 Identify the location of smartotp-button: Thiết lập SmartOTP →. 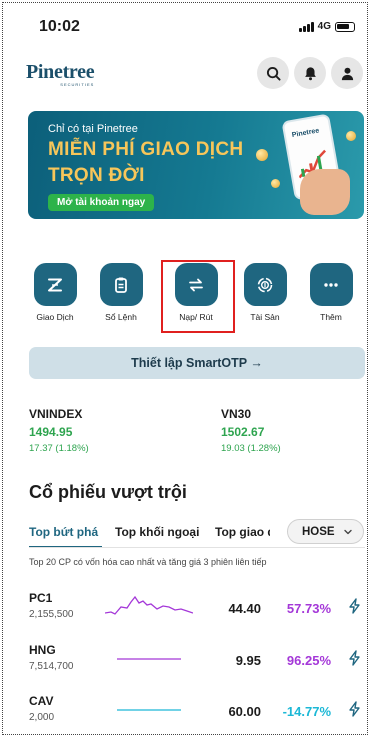
(197, 363).